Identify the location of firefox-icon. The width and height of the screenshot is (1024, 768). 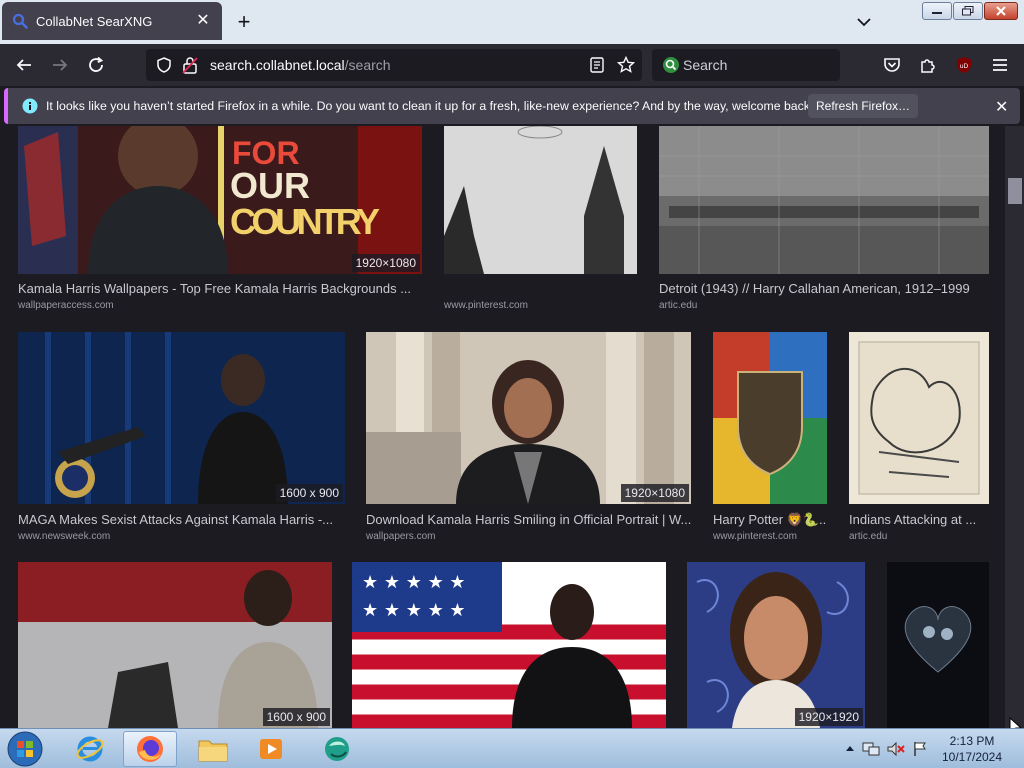
(150, 749).